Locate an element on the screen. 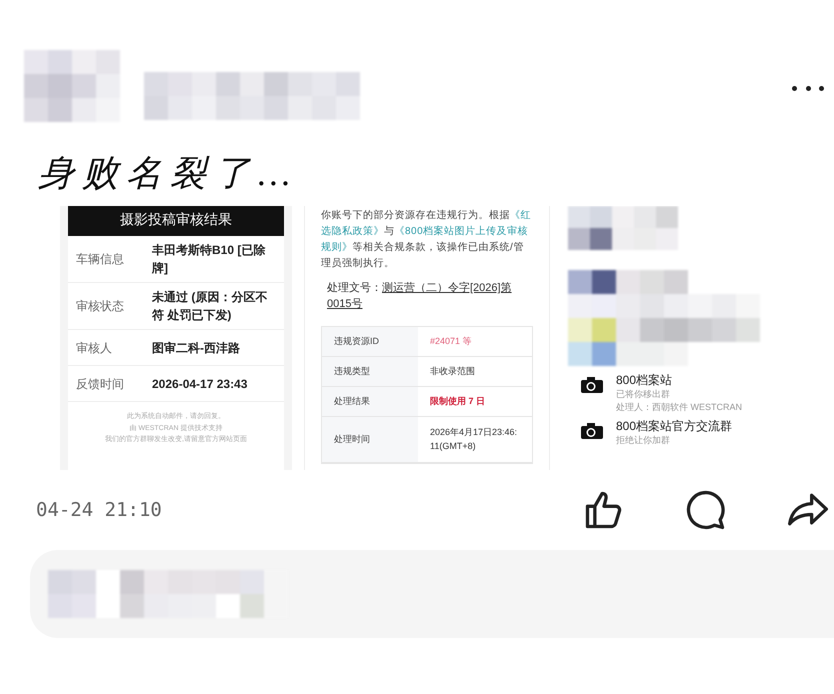 This screenshot has width=834, height=694. table-value: 限制使用 7 日 is located at coordinates (457, 401).